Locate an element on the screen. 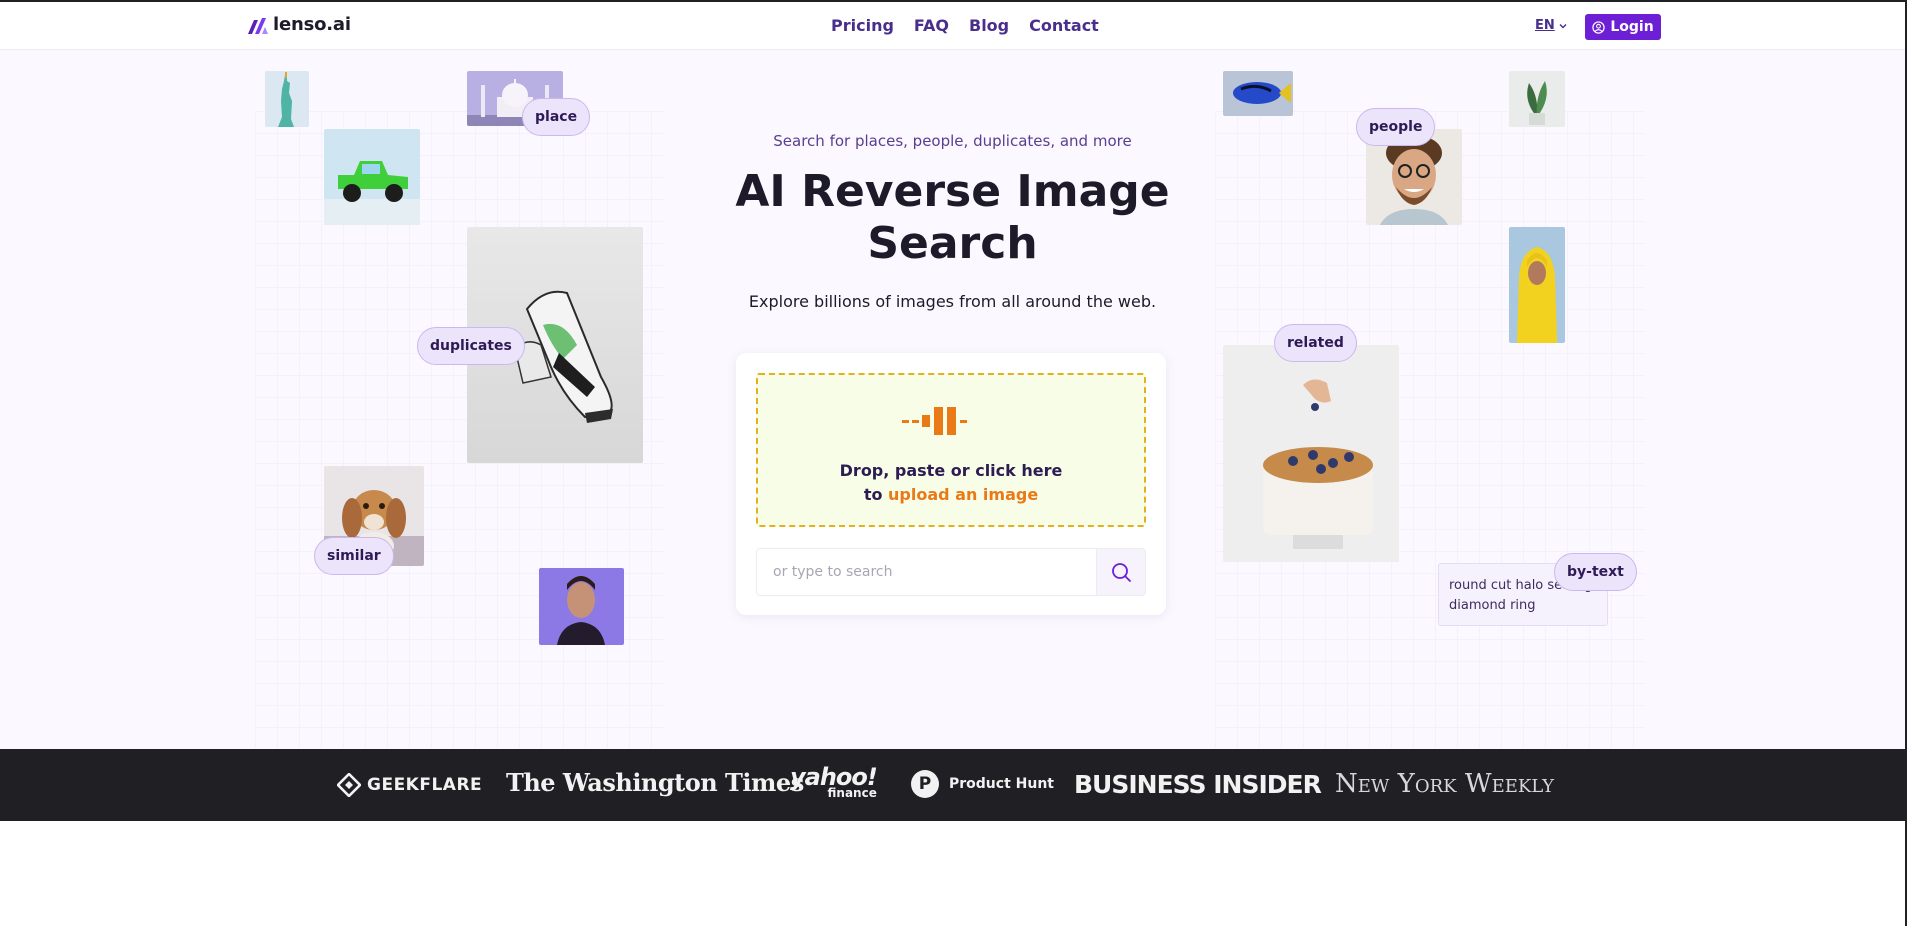  product-hunt-text: Product Hunt is located at coordinates (1001, 784).